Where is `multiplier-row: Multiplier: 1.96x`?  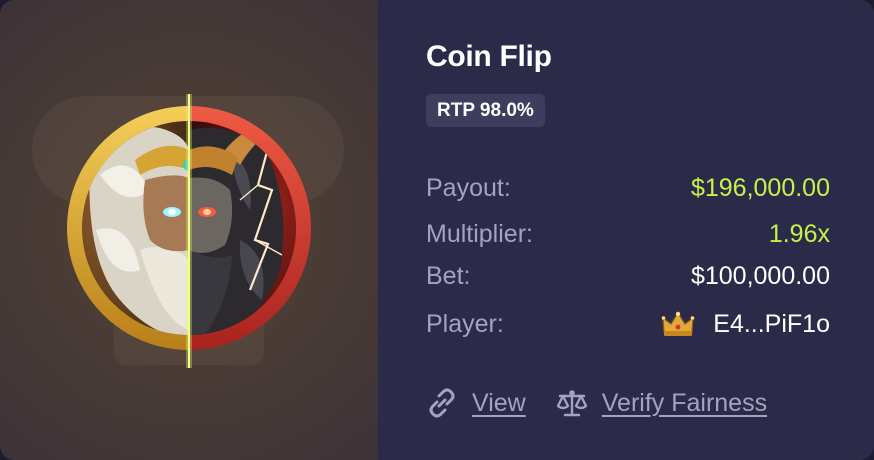 multiplier-row: Multiplier: 1.96x is located at coordinates (628, 234).